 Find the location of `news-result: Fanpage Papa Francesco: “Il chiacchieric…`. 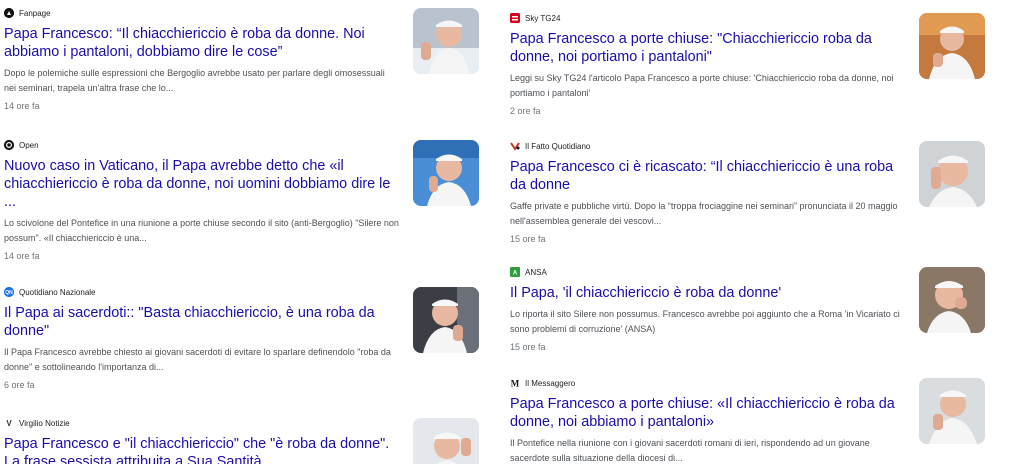

news-result: Fanpage Papa Francesco: “Il chiacchieric… is located at coordinates (241, 58).